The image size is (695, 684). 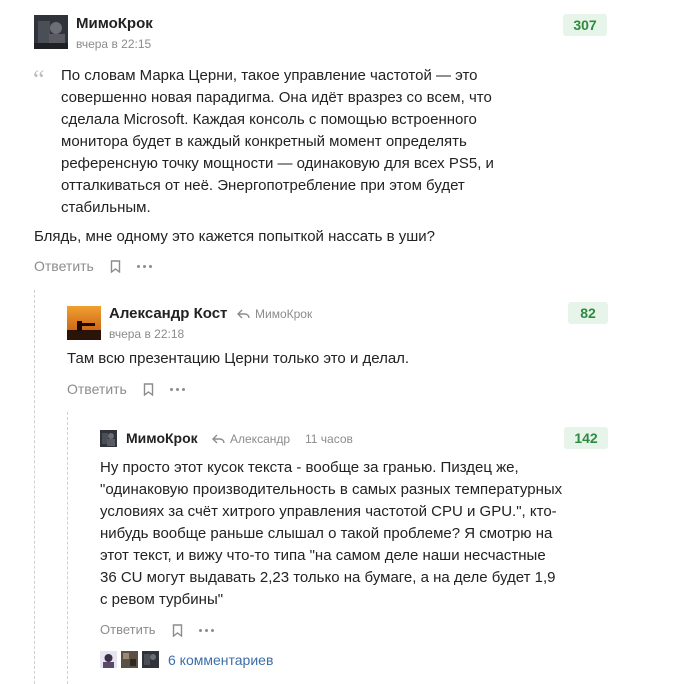 What do you see at coordinates (260, 439) in the screenshot?
I see `reply-to-name: Александр` at bounding box center [260, 439].